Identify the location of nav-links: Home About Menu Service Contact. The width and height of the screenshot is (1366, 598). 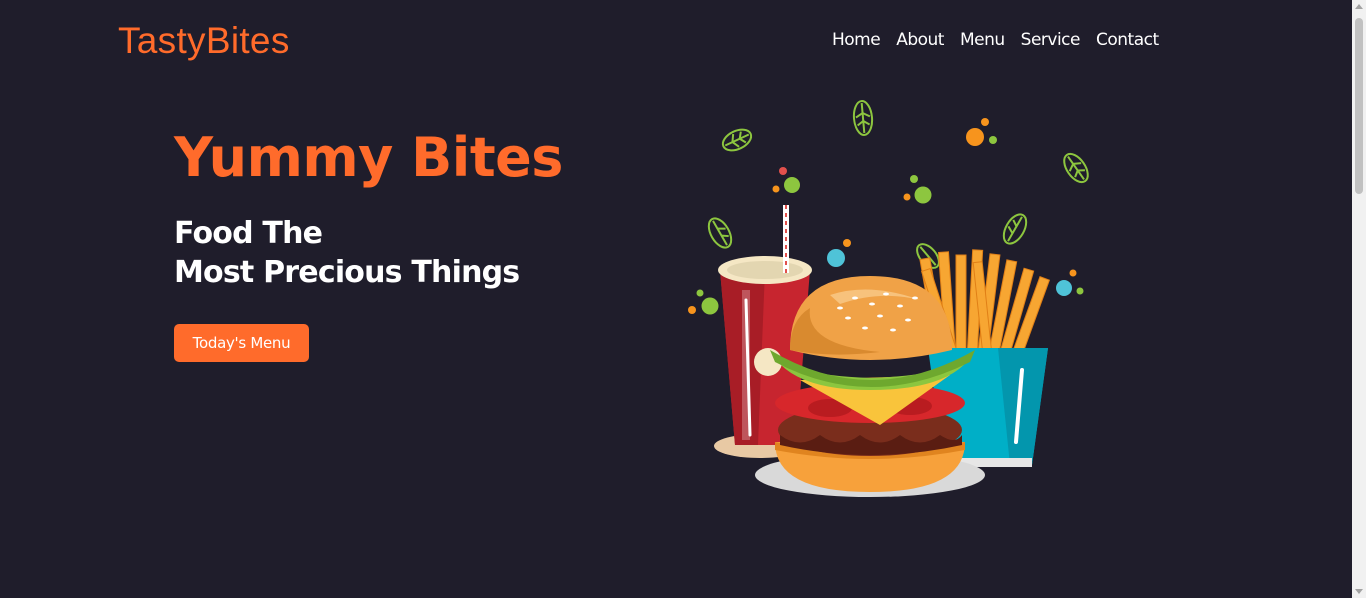
(995, 40).